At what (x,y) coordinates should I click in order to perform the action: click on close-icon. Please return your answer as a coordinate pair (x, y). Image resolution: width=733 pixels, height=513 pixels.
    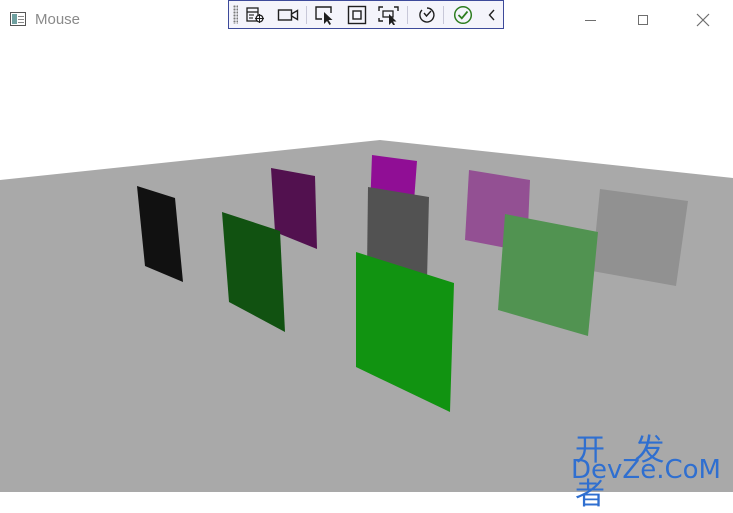
    Looking at the image, I should click on (703, 20).